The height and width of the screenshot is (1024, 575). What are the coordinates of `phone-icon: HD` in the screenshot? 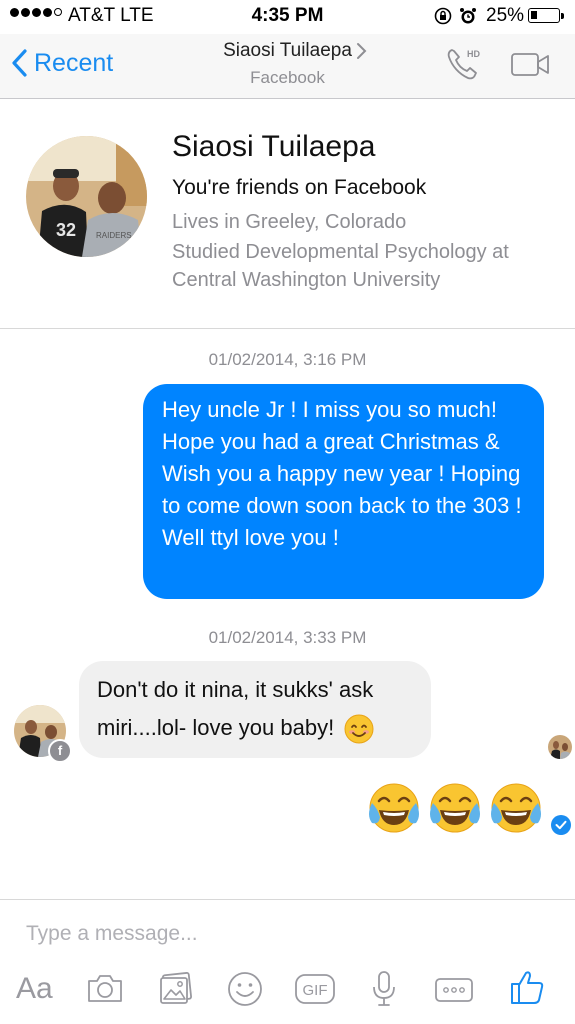 It's located at (463, 64).